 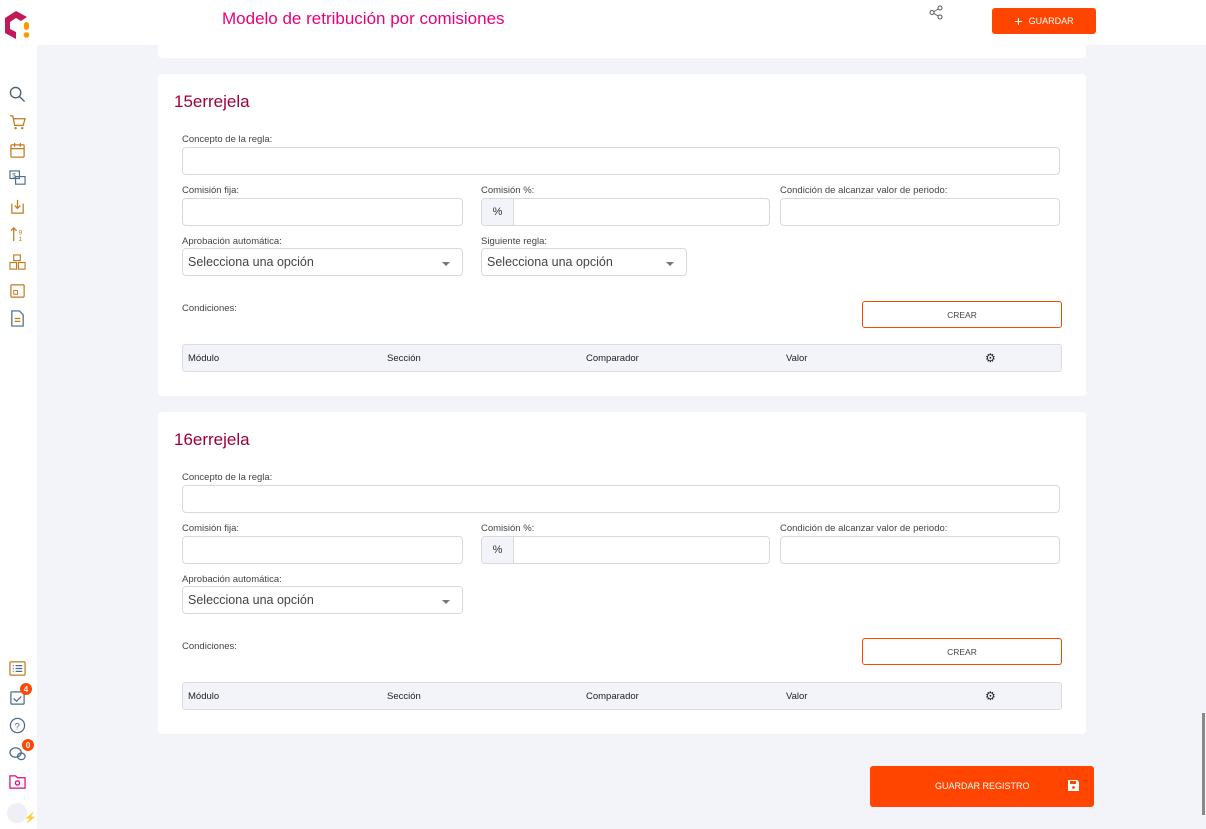 What do you see at coordinates (17, 122) in the screenshot?
I see `cart-icon` at bounding box center [17, 122].